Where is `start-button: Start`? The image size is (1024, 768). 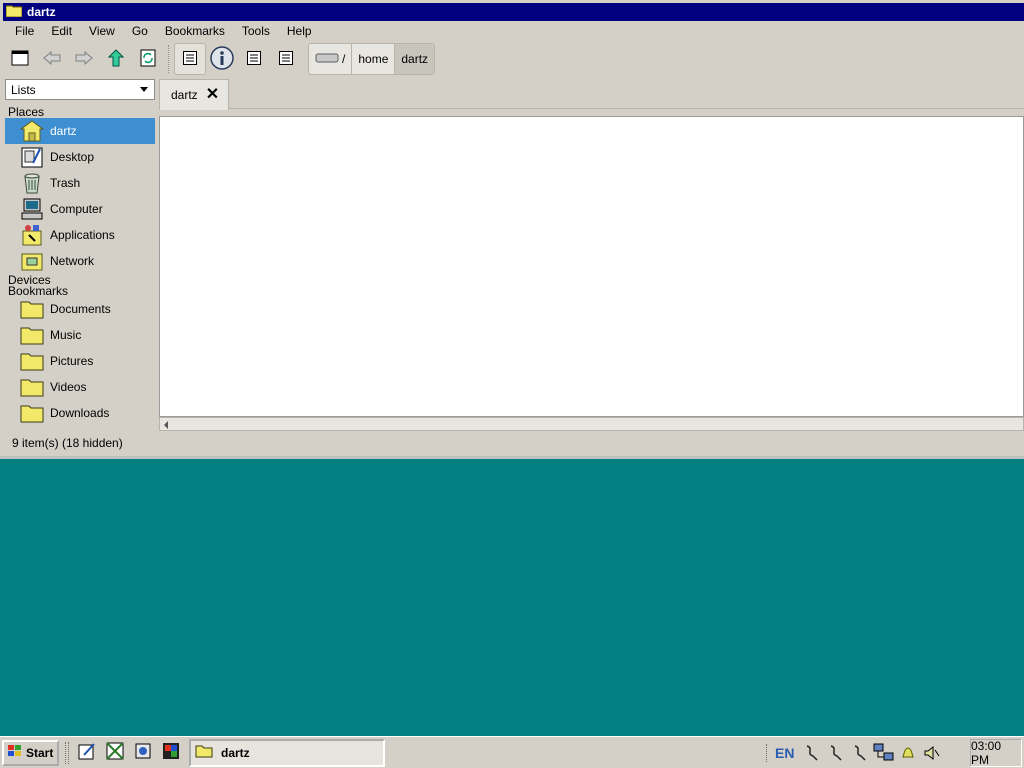
start-button: Start is located at coordinates (30, 752).